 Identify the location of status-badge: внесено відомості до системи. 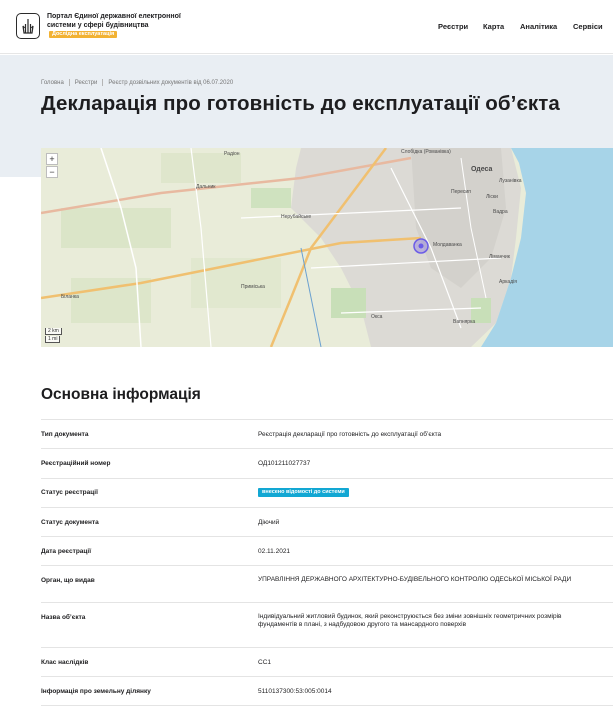
(303, 492).